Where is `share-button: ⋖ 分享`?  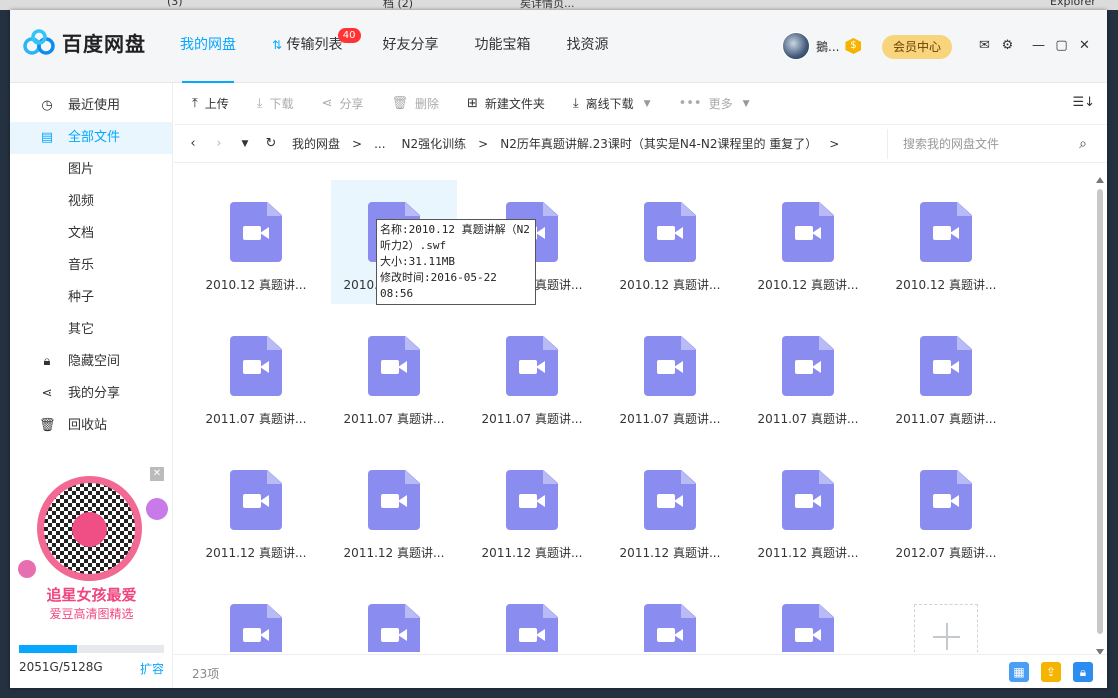 share-button: ⋖ 分享 is located at coordinates (343, 103).